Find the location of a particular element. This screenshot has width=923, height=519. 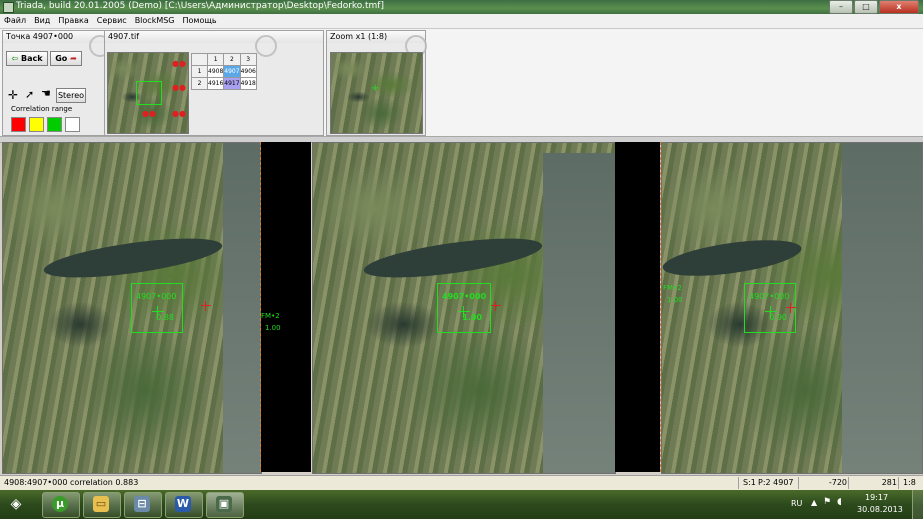

grid-cell-highlighted: 4917 is located at coordinates (232, 83).